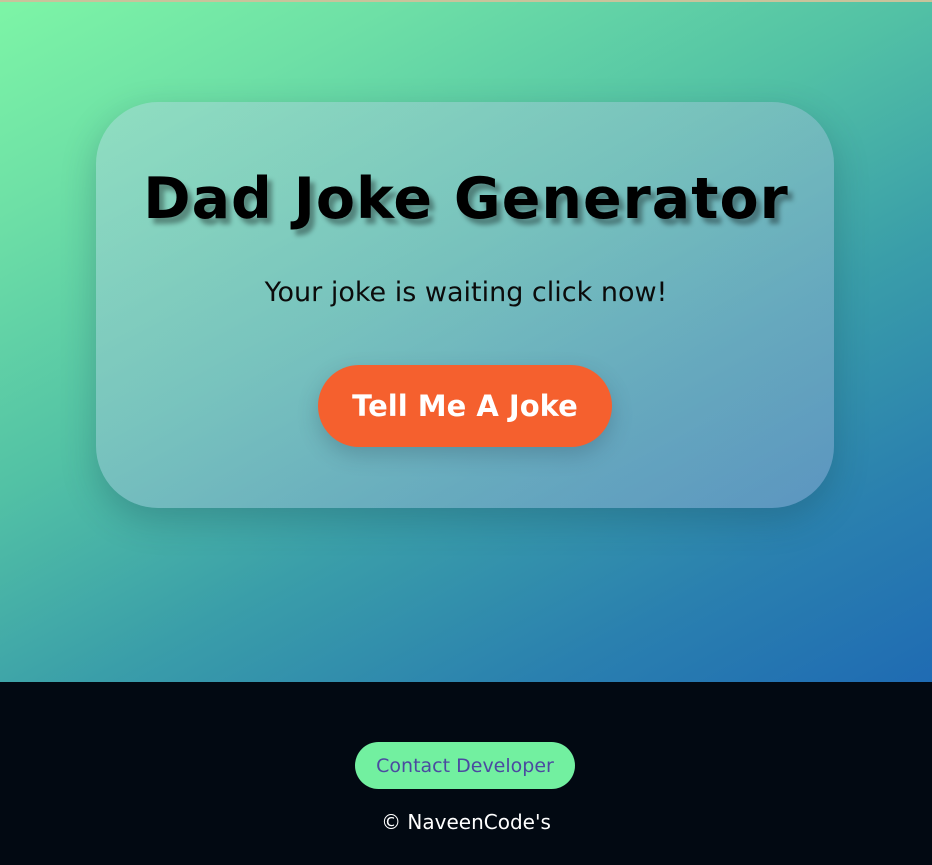 The width and height of the screenshot is (932, 865). What do you see at coordinates (466, 822) in the screenshot?
I see `copyright-text: © NaveenCode's` at bounding box center [466, 822].